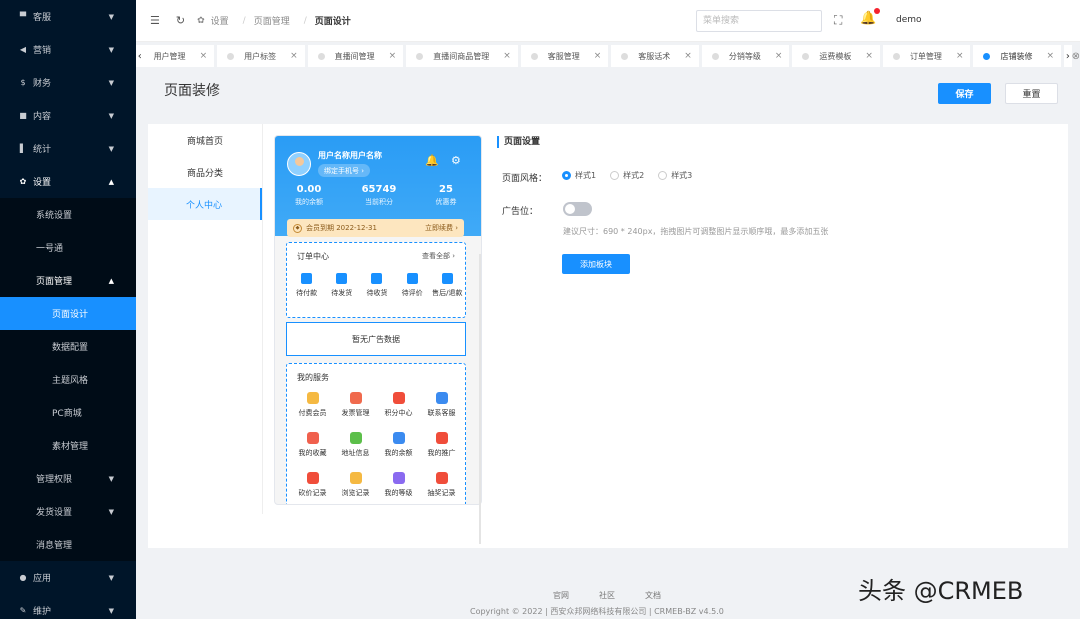 The image size is (1080, 619). Describe the element at coordinates (675, 175) in the screenshot. I see `style-3-radio: 样式3` at that location.